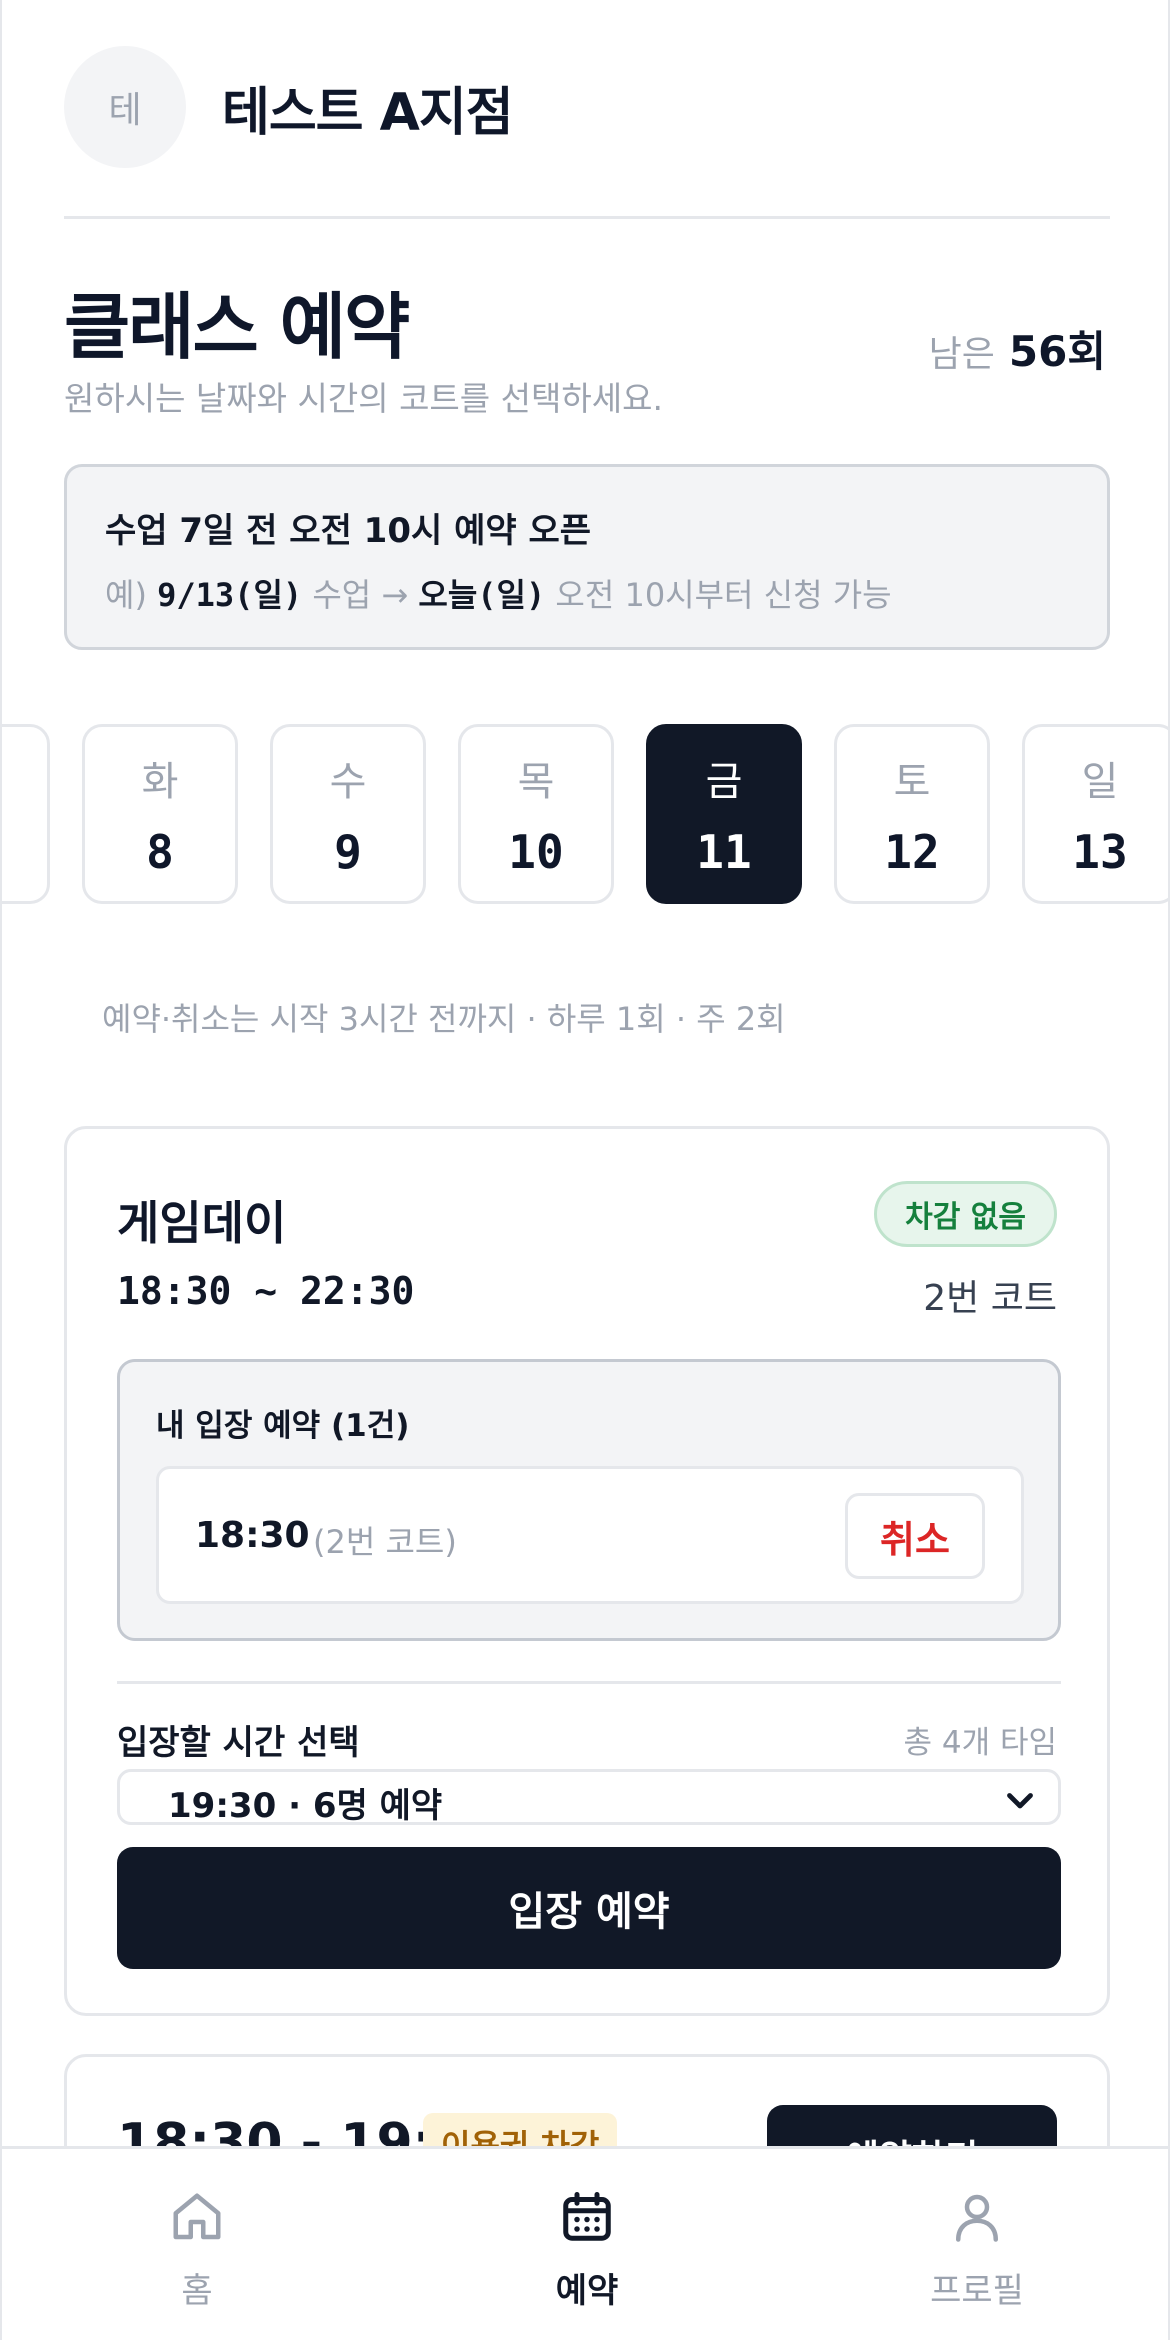 This screenshot has height=2340, width=1170. What do you see at coordinates (230, 595) in the screenshot?
I see `notice-example-date: 9/13(일)` at bounding box center [230, 595].